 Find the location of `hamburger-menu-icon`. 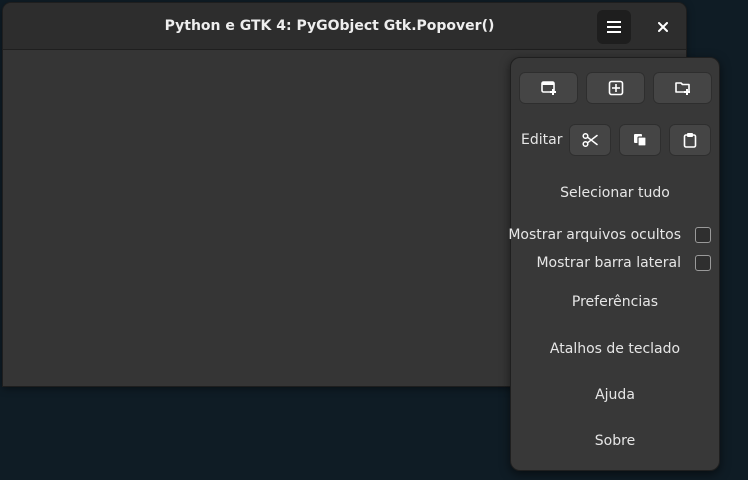

hamburger-menu-icon is located at coordinates (614, 27).